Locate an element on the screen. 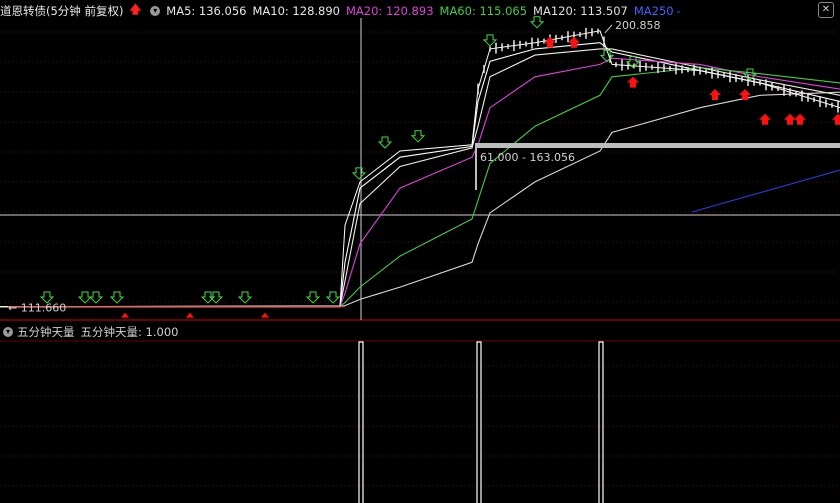 This screenshot has height=503, width=840. indicator-header: ▾ 五分钟天量 五分钟天量: 1.000 is located at coordinates (89, 332).